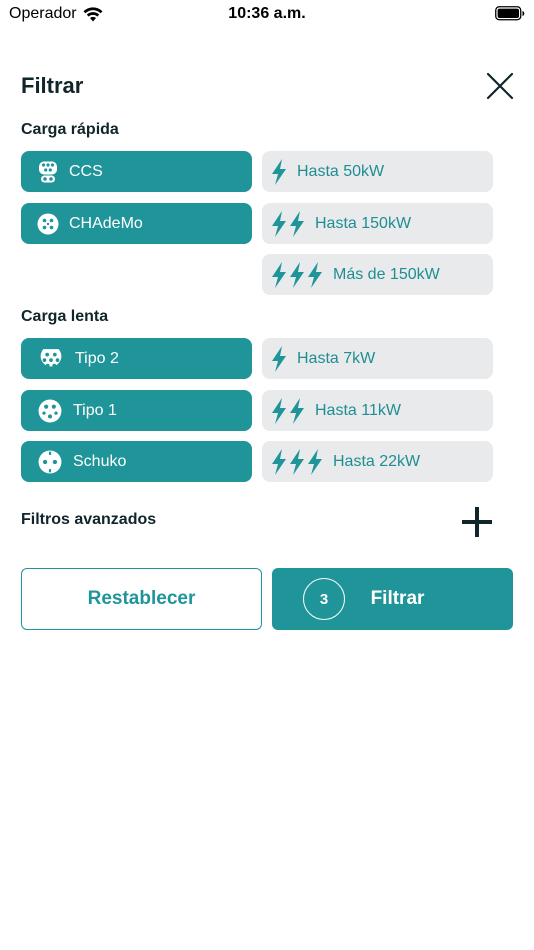  What do you see at coordinates (65, 316) in the screenshot?
I see `slow-charge-title: Carga lenta` at bounding box center [65, 316].